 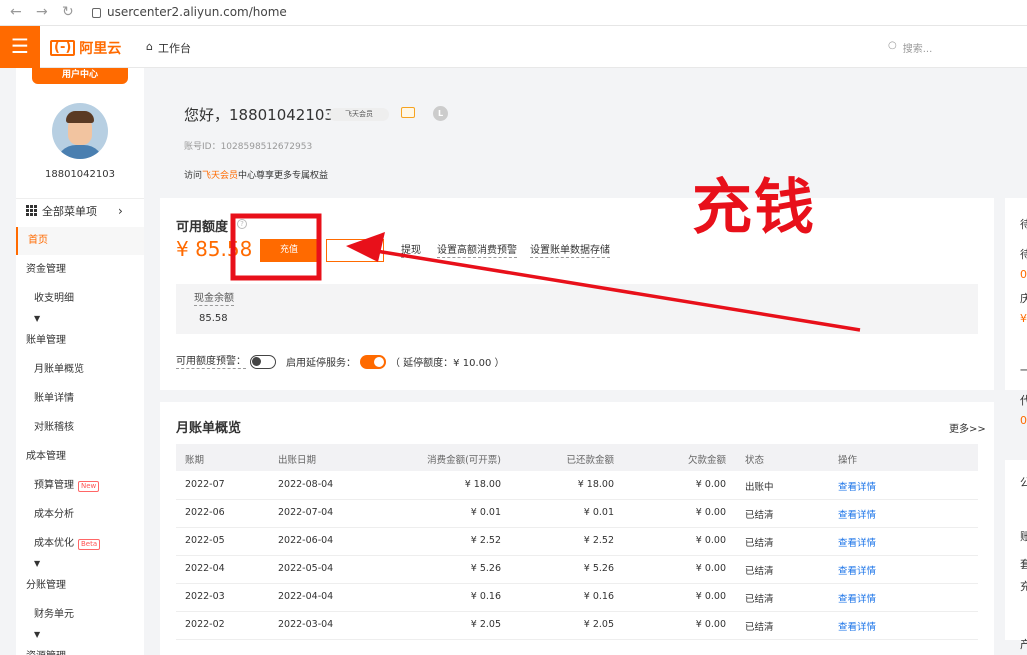 What do you see at coordinates (220, 176) in the screenshot?
I see `member-center-link: 飞天会员` at bounding box center [220, 176].